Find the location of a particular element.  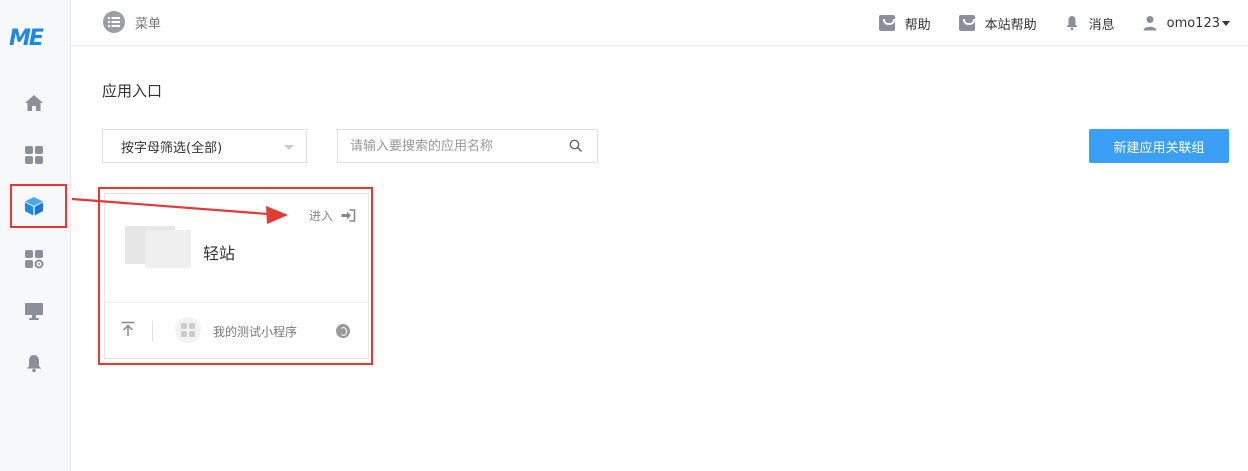

filter-value: 按字母筛选(全部) is located at coordinates (172, 148).